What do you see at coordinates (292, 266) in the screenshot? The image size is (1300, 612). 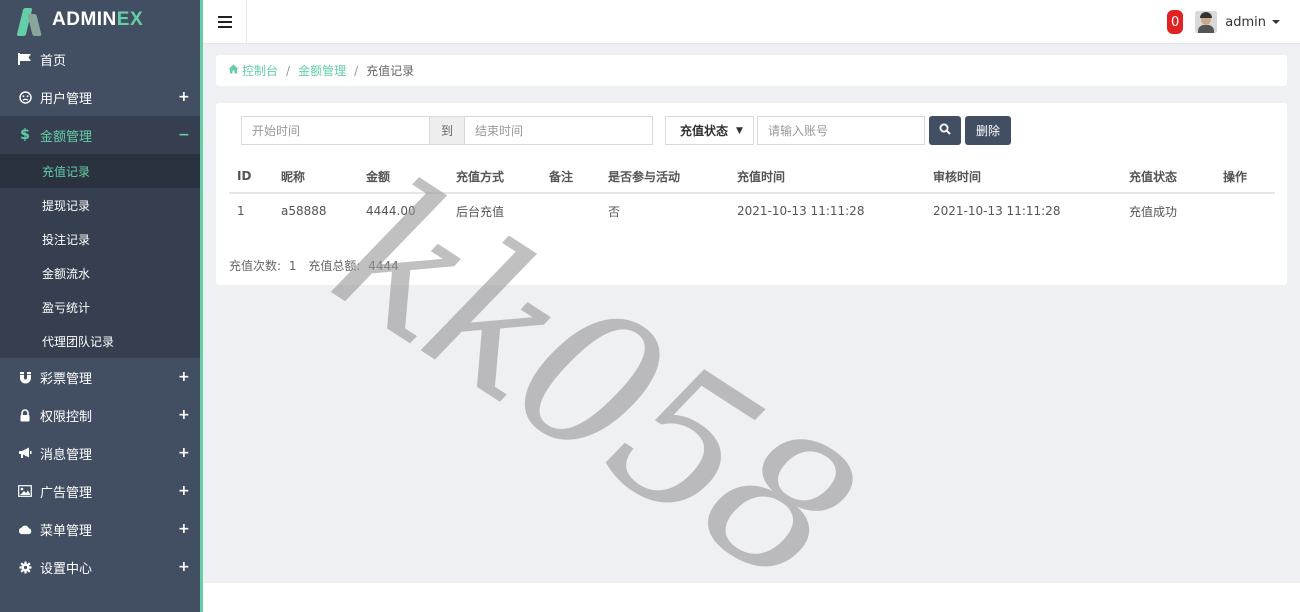 I see `count-value: 1` at bounding box center [292, 266].